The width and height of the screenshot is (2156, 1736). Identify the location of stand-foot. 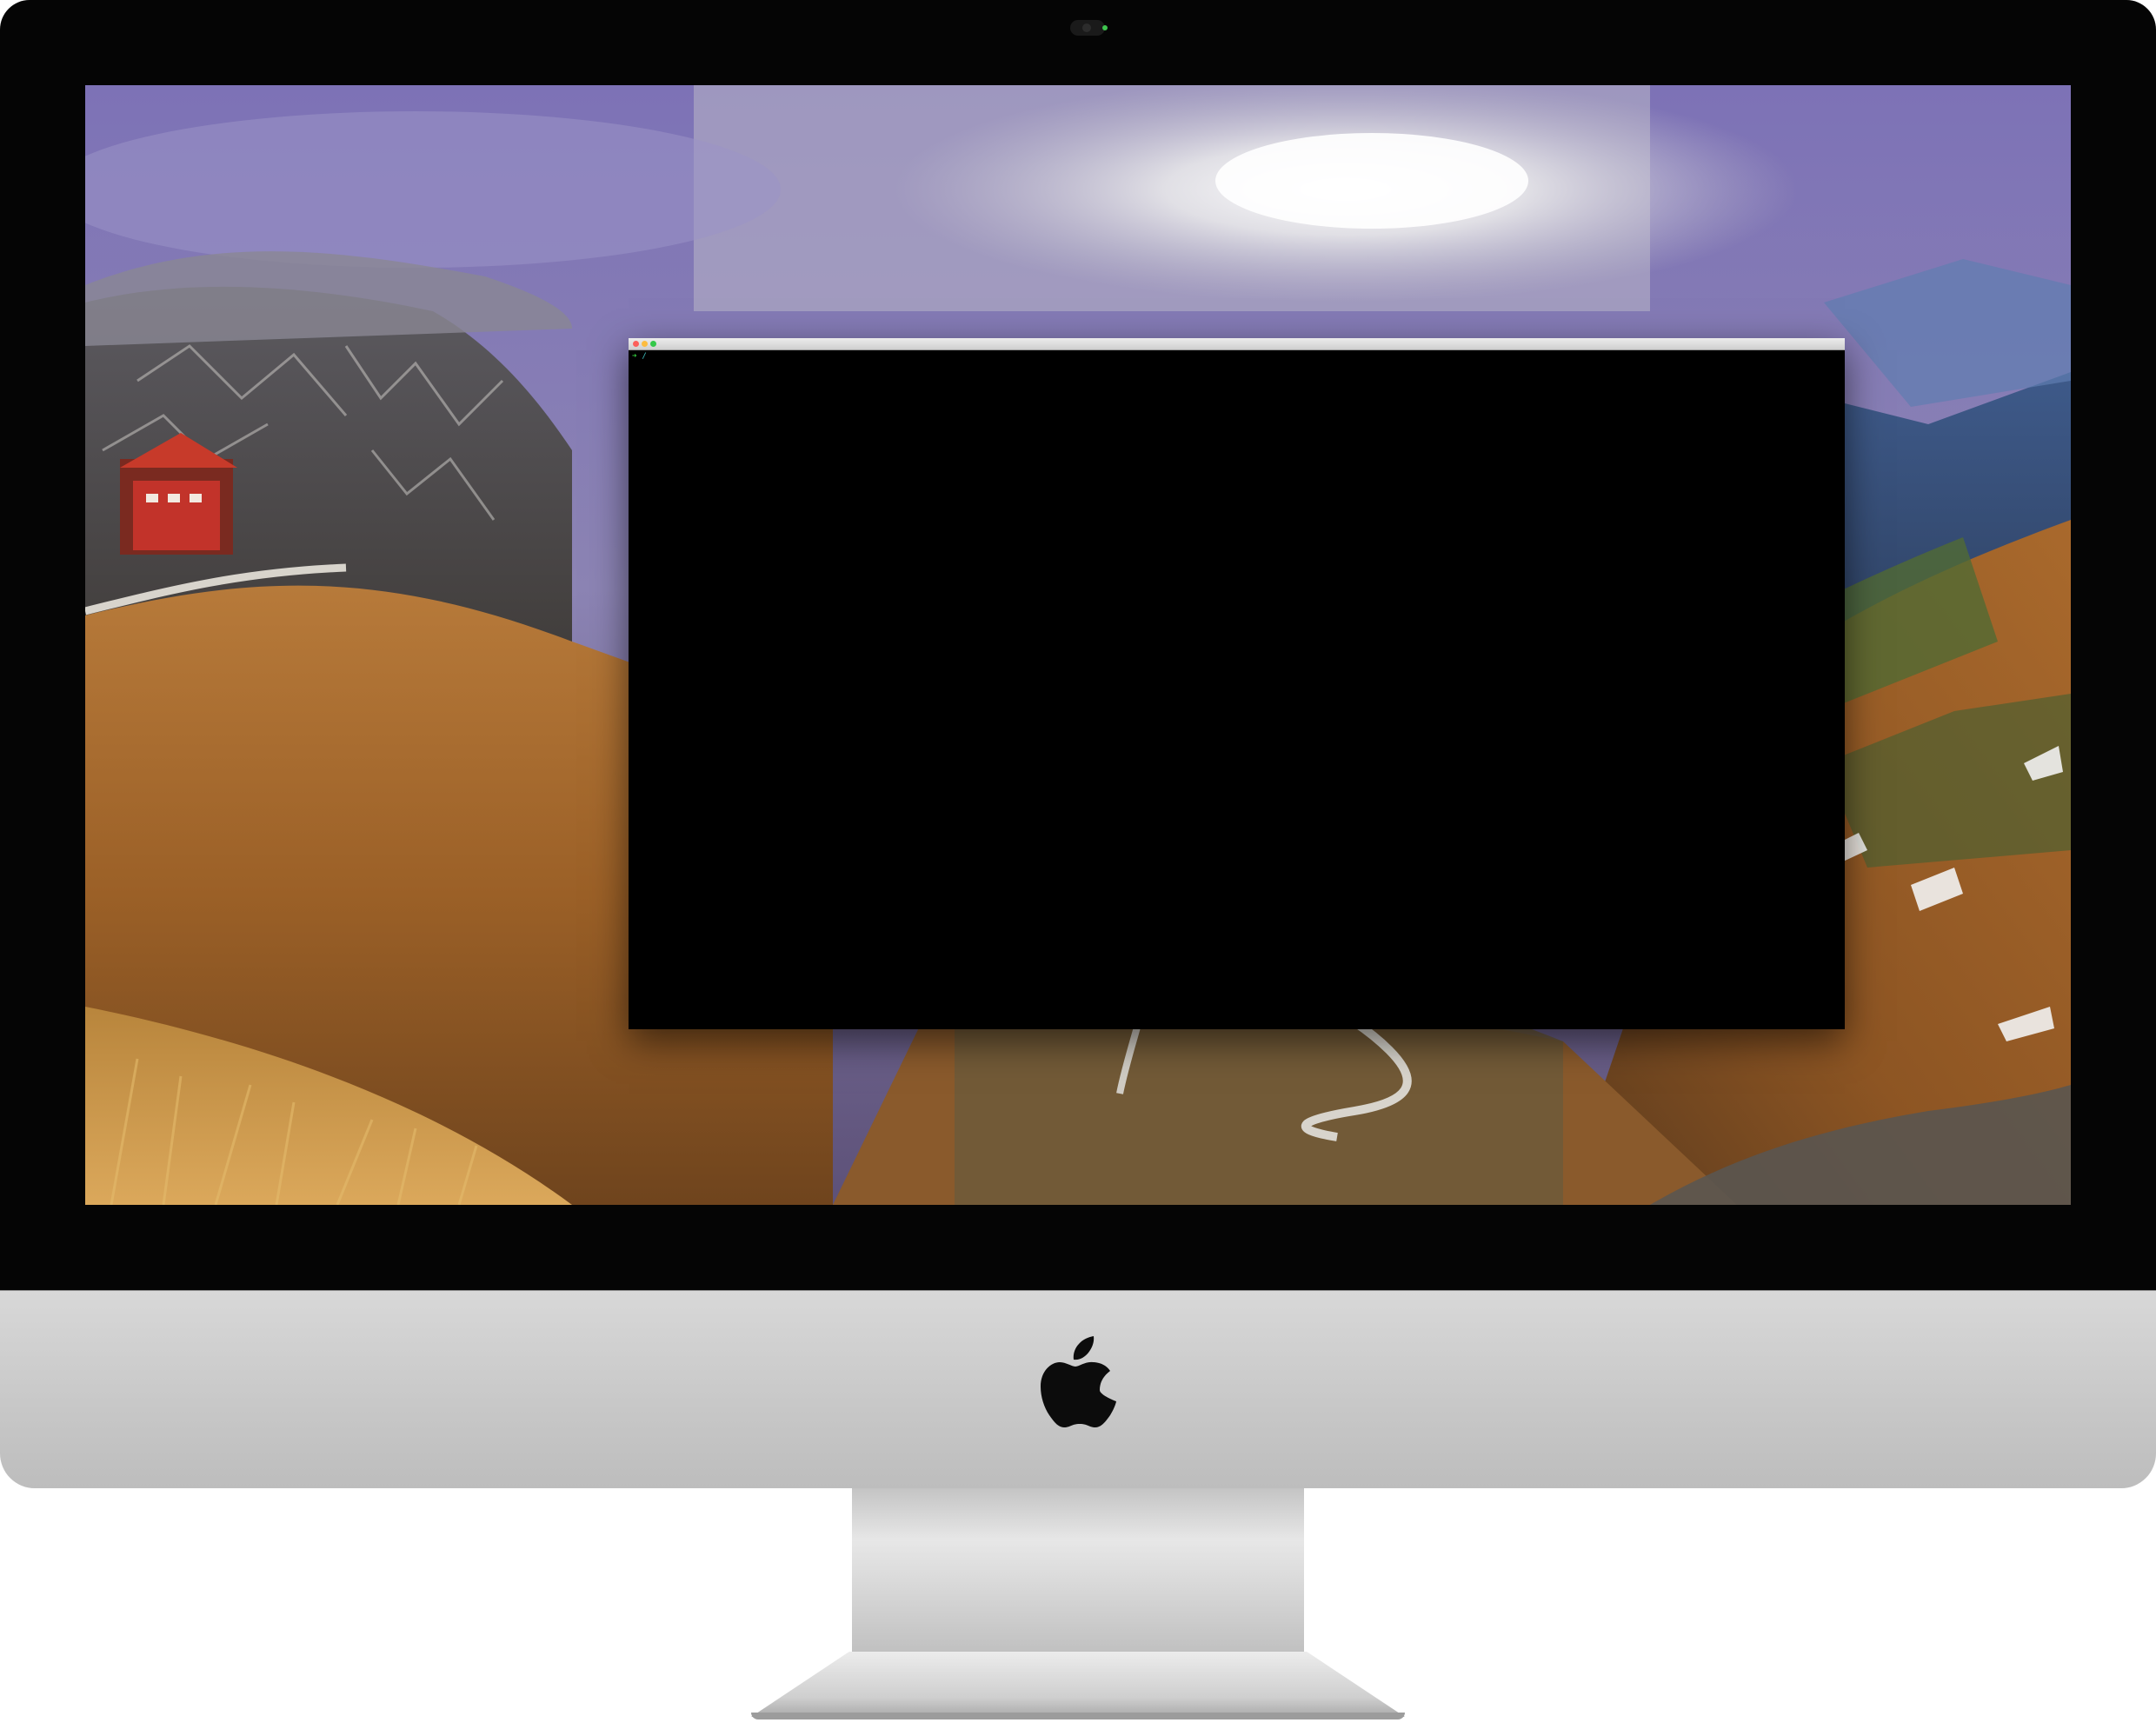
(1078, 1684).